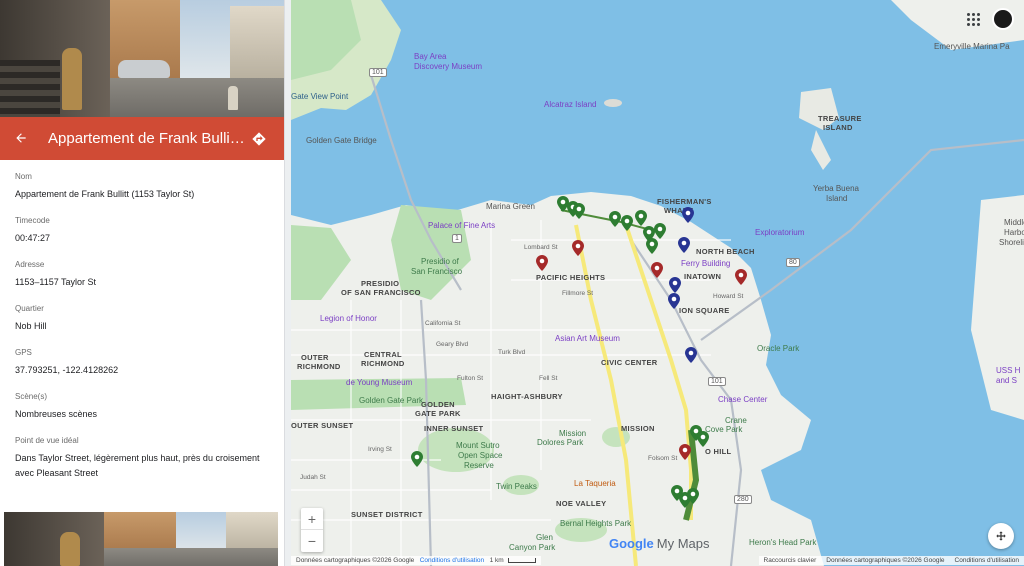 Image resolution: width=1024 pixels, height=566 pixels. Describe the element at coordinates (312, 541) in the screenshot. I see `zoom-out-button: −` at that location.